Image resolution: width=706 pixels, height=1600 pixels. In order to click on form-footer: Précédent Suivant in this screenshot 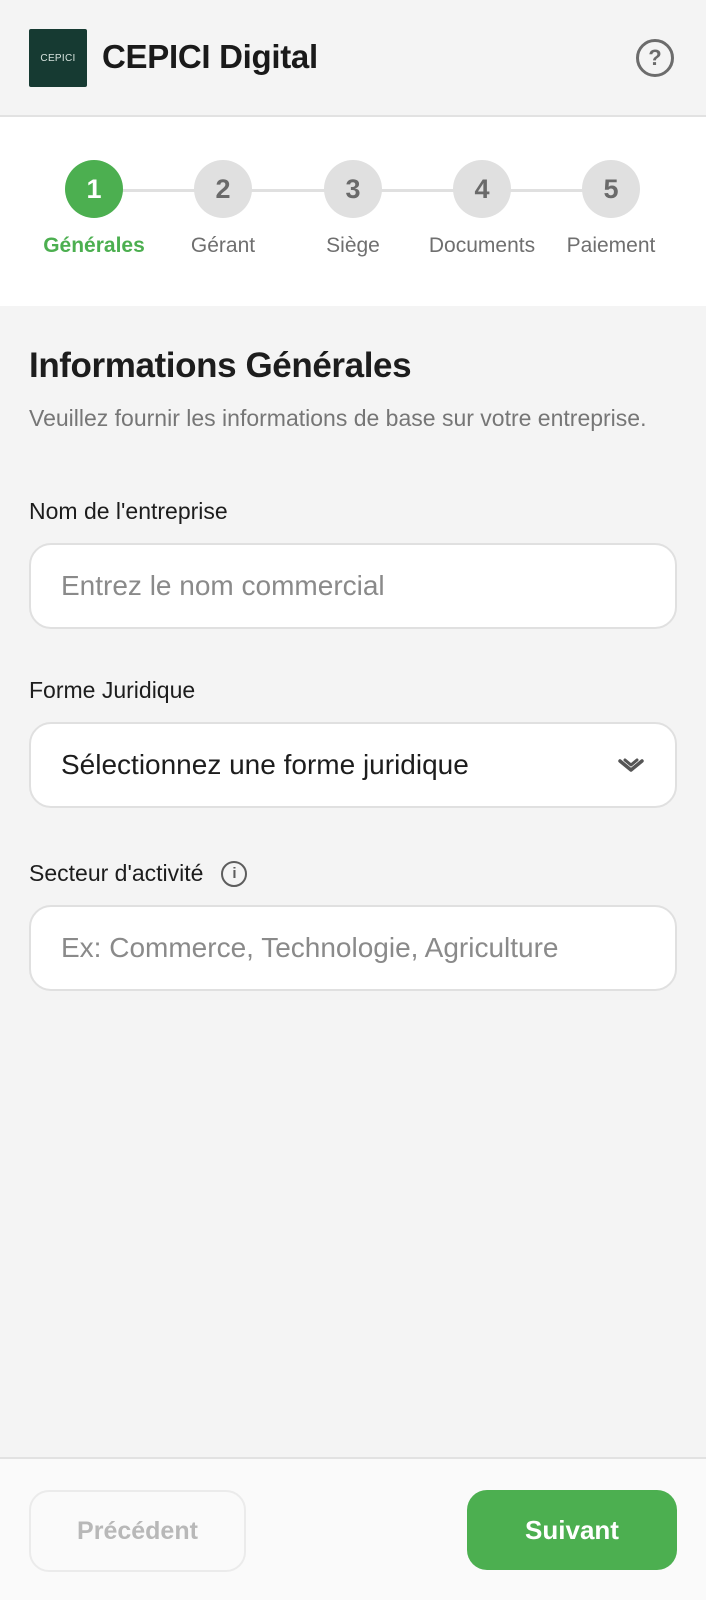, I will do `click(353, 1528)`.